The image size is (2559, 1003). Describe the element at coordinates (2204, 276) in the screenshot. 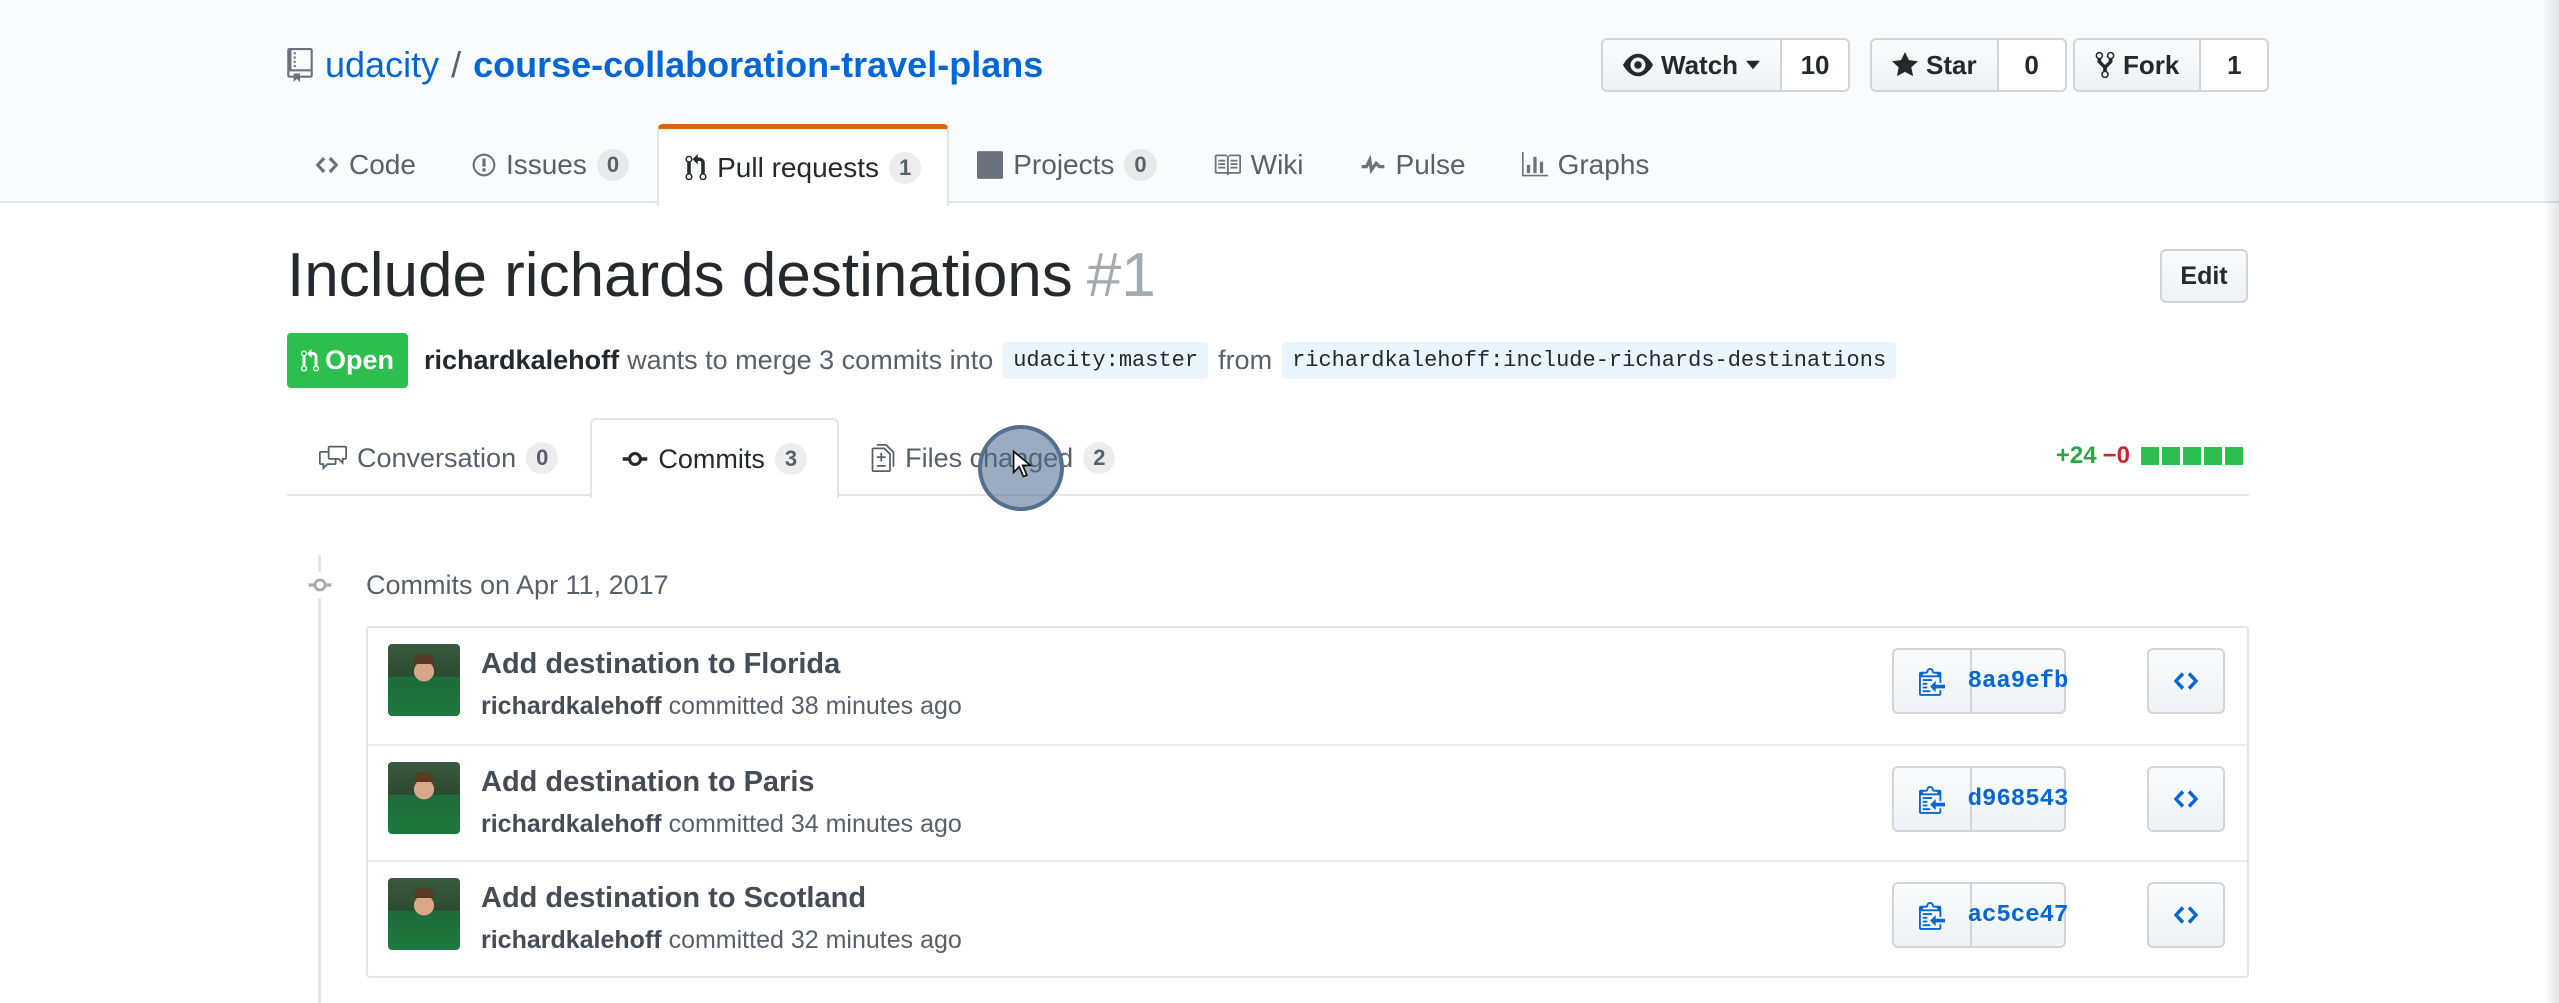

I see `edit-button: Edit` at that location.